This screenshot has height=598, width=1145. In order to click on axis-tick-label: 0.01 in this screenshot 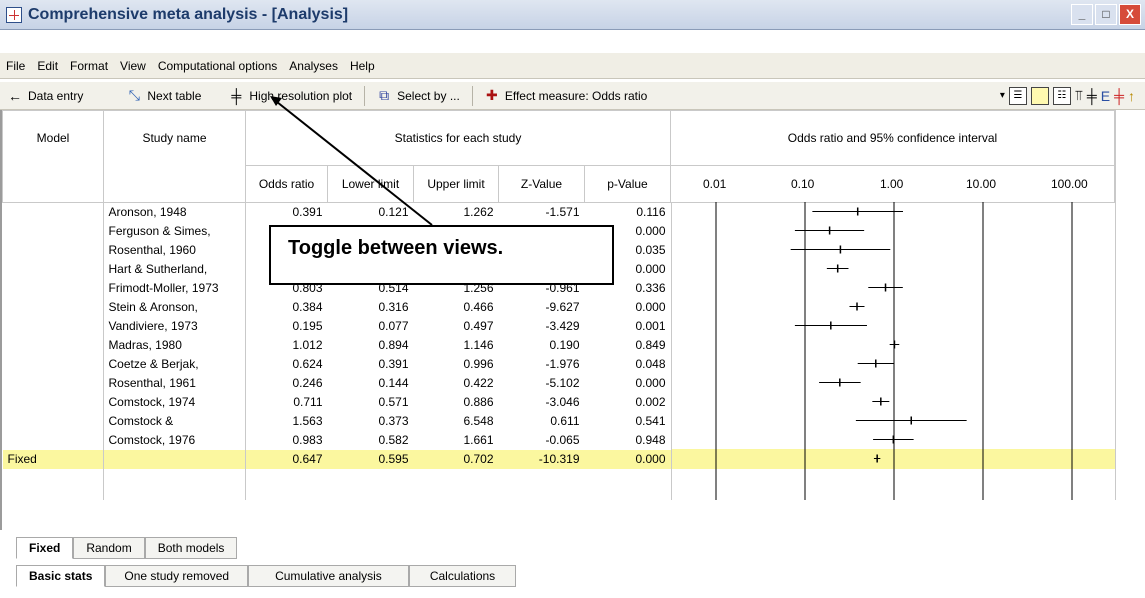, I will do `click(715, 184)`.